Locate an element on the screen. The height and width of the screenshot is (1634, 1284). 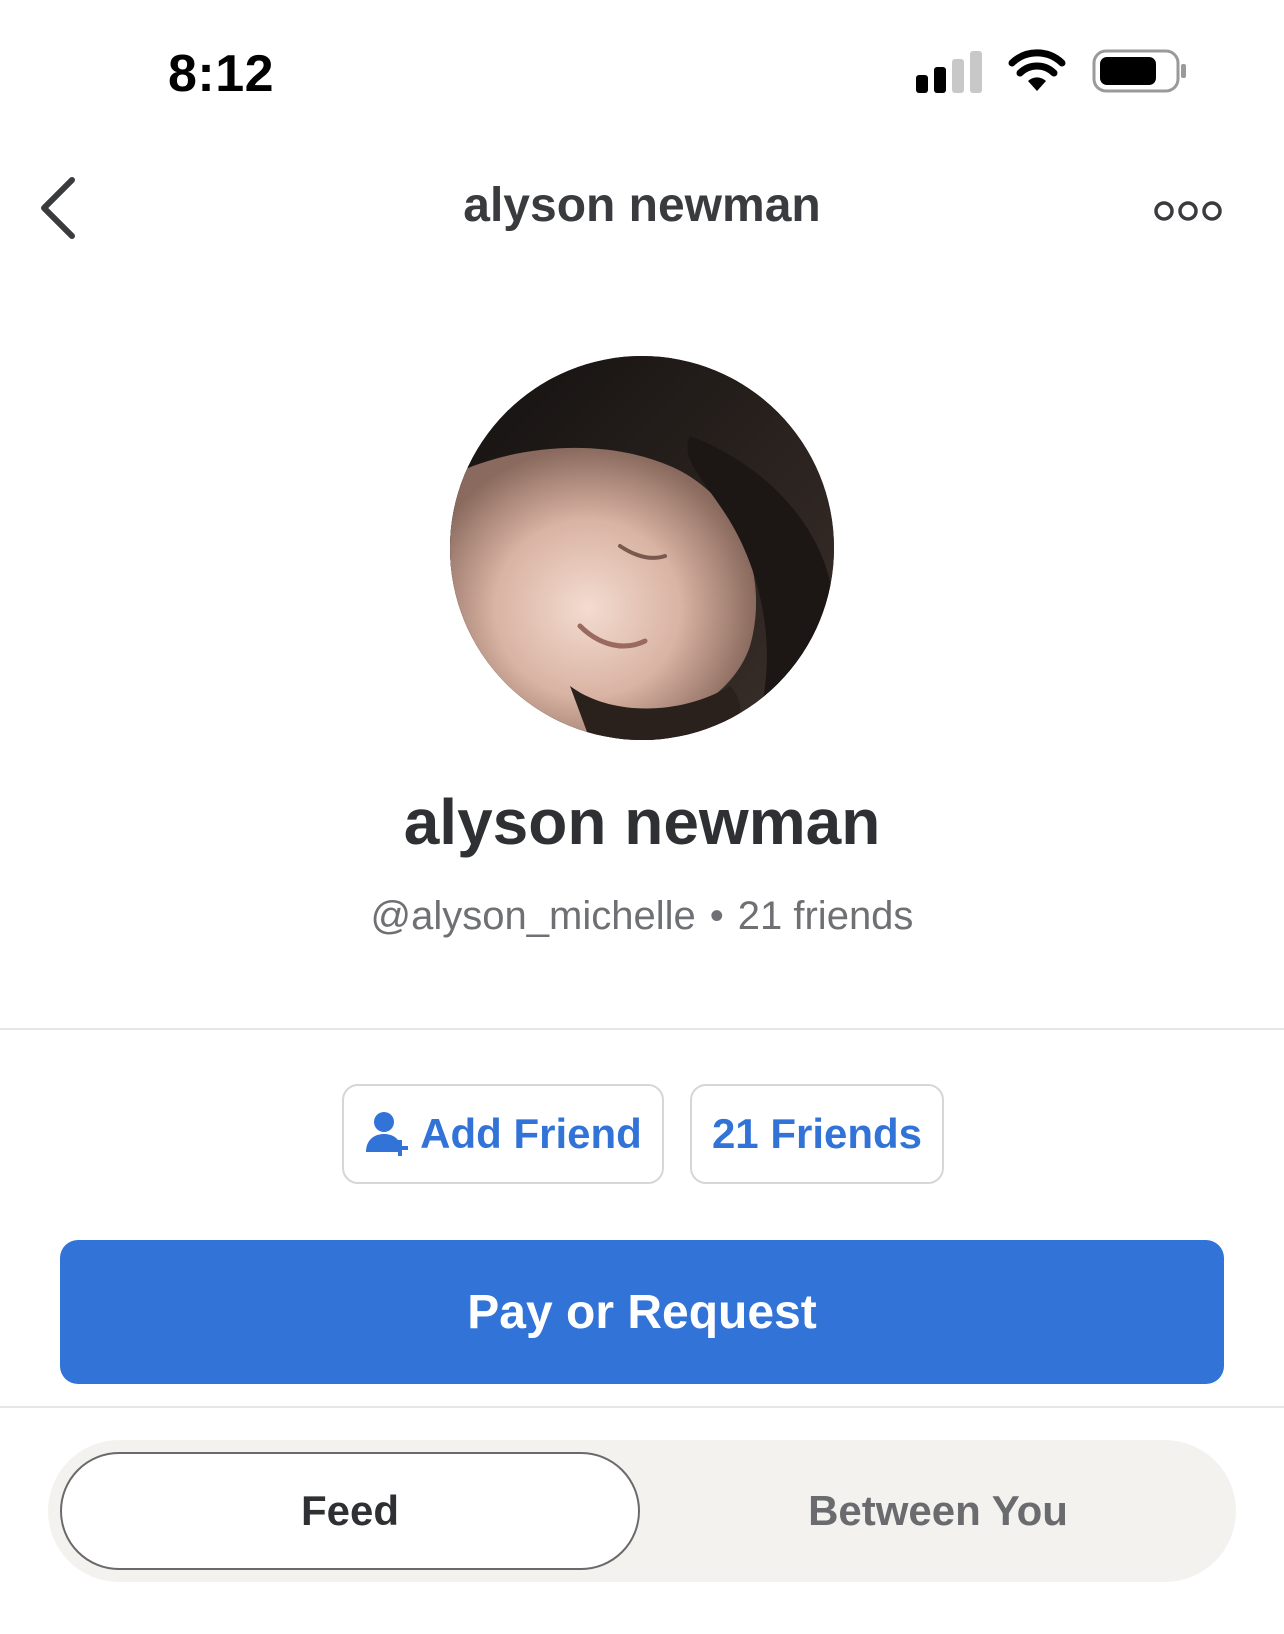
add-friend-label: Add Friend is located at coordinates (531, 1133).